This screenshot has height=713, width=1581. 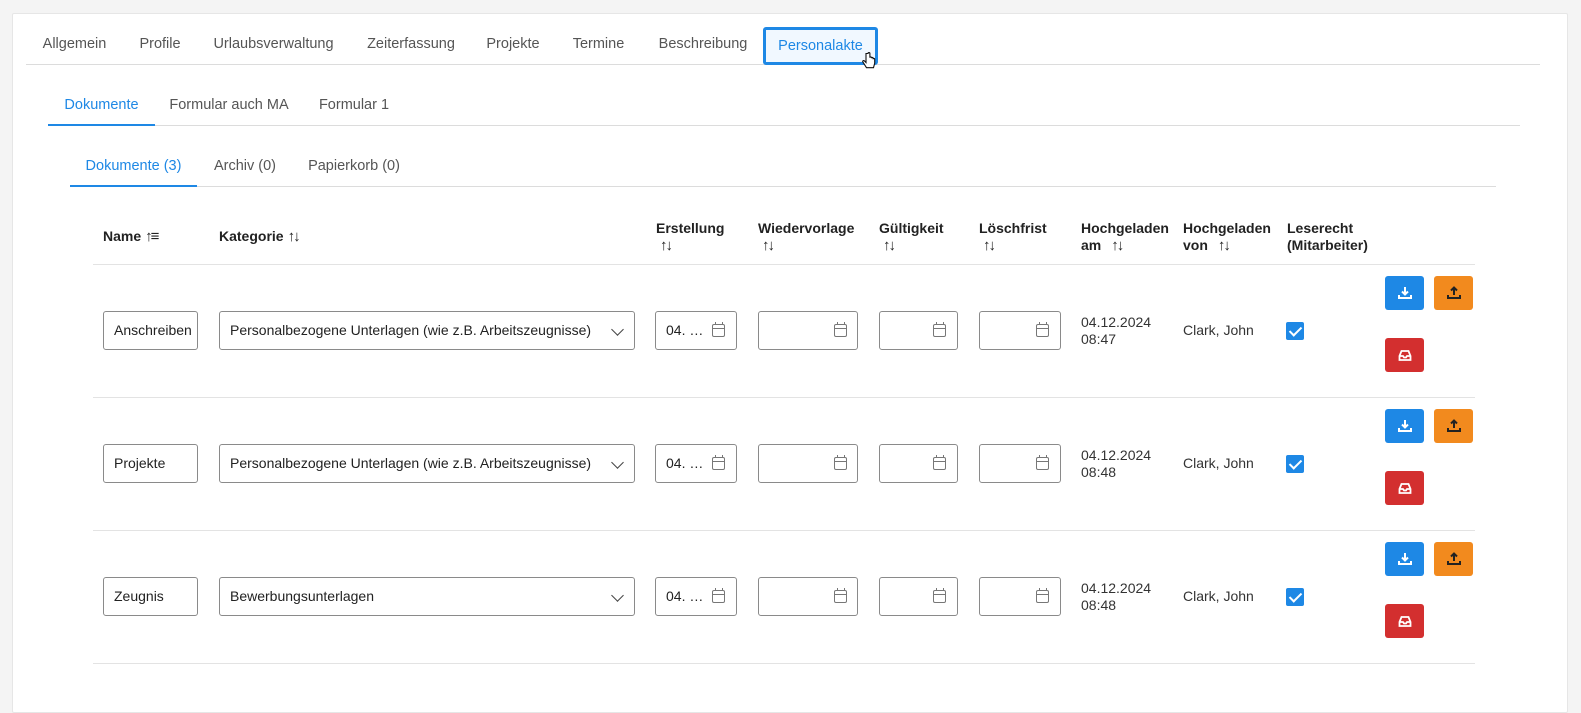 I want to click on kategorie-value: Bewerbungsunterlagen, so click(x=302, y=596).